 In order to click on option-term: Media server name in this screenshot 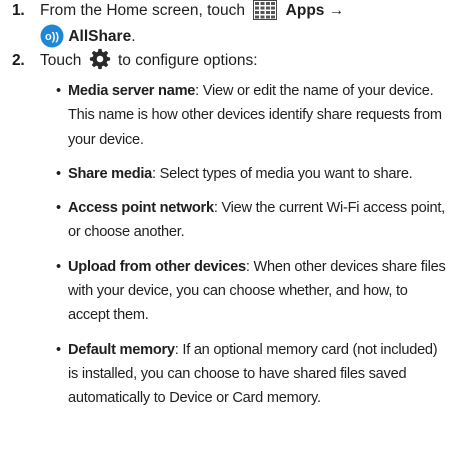, I will do `click(132, 91)`.